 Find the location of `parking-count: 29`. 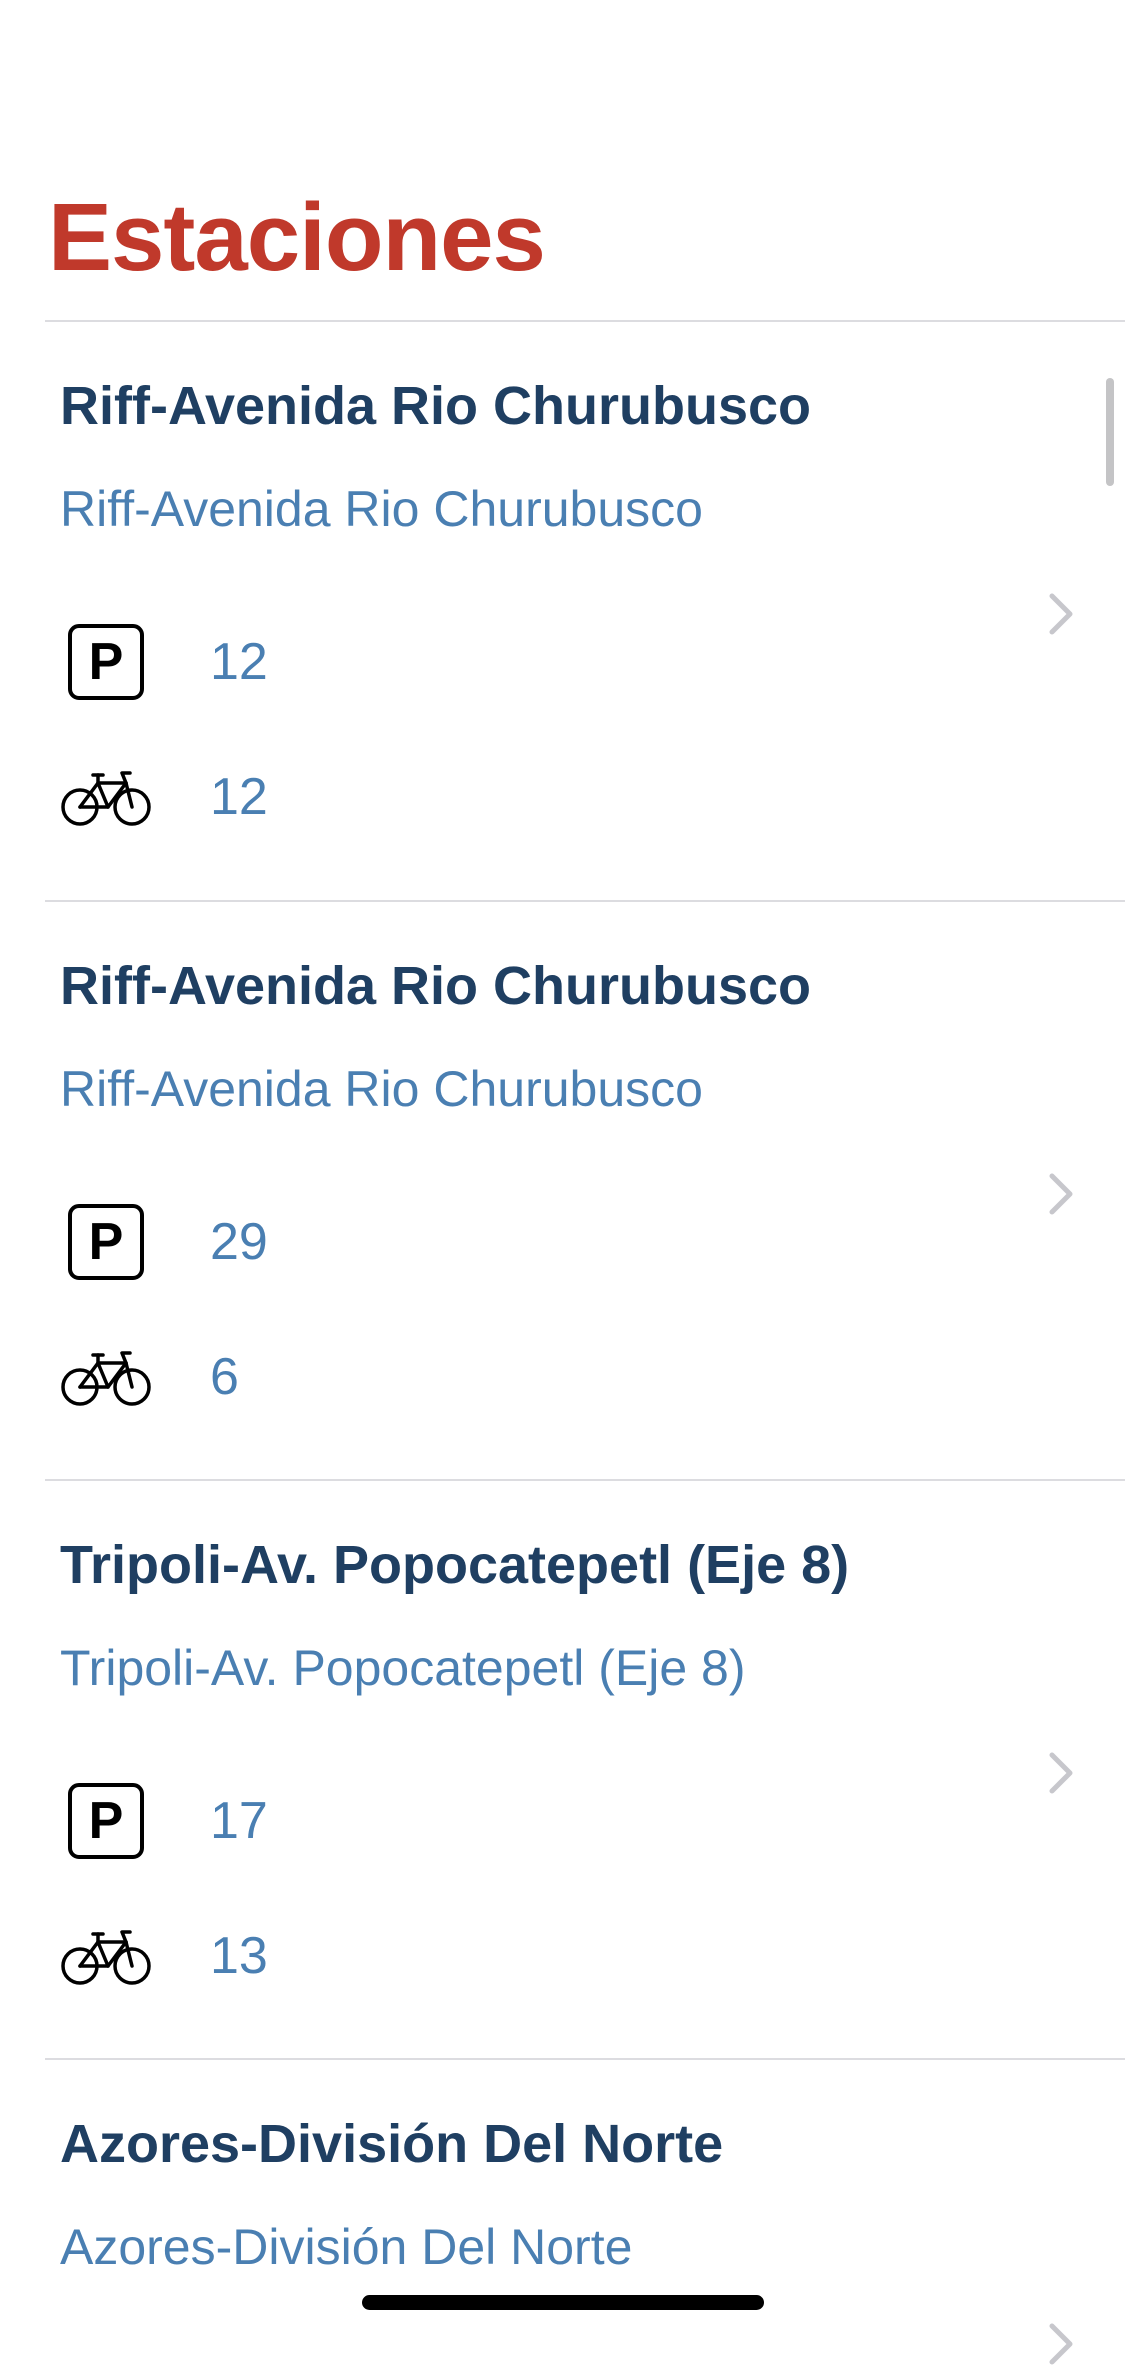

parking-count: 29 is located at coordinates (239, 1242).